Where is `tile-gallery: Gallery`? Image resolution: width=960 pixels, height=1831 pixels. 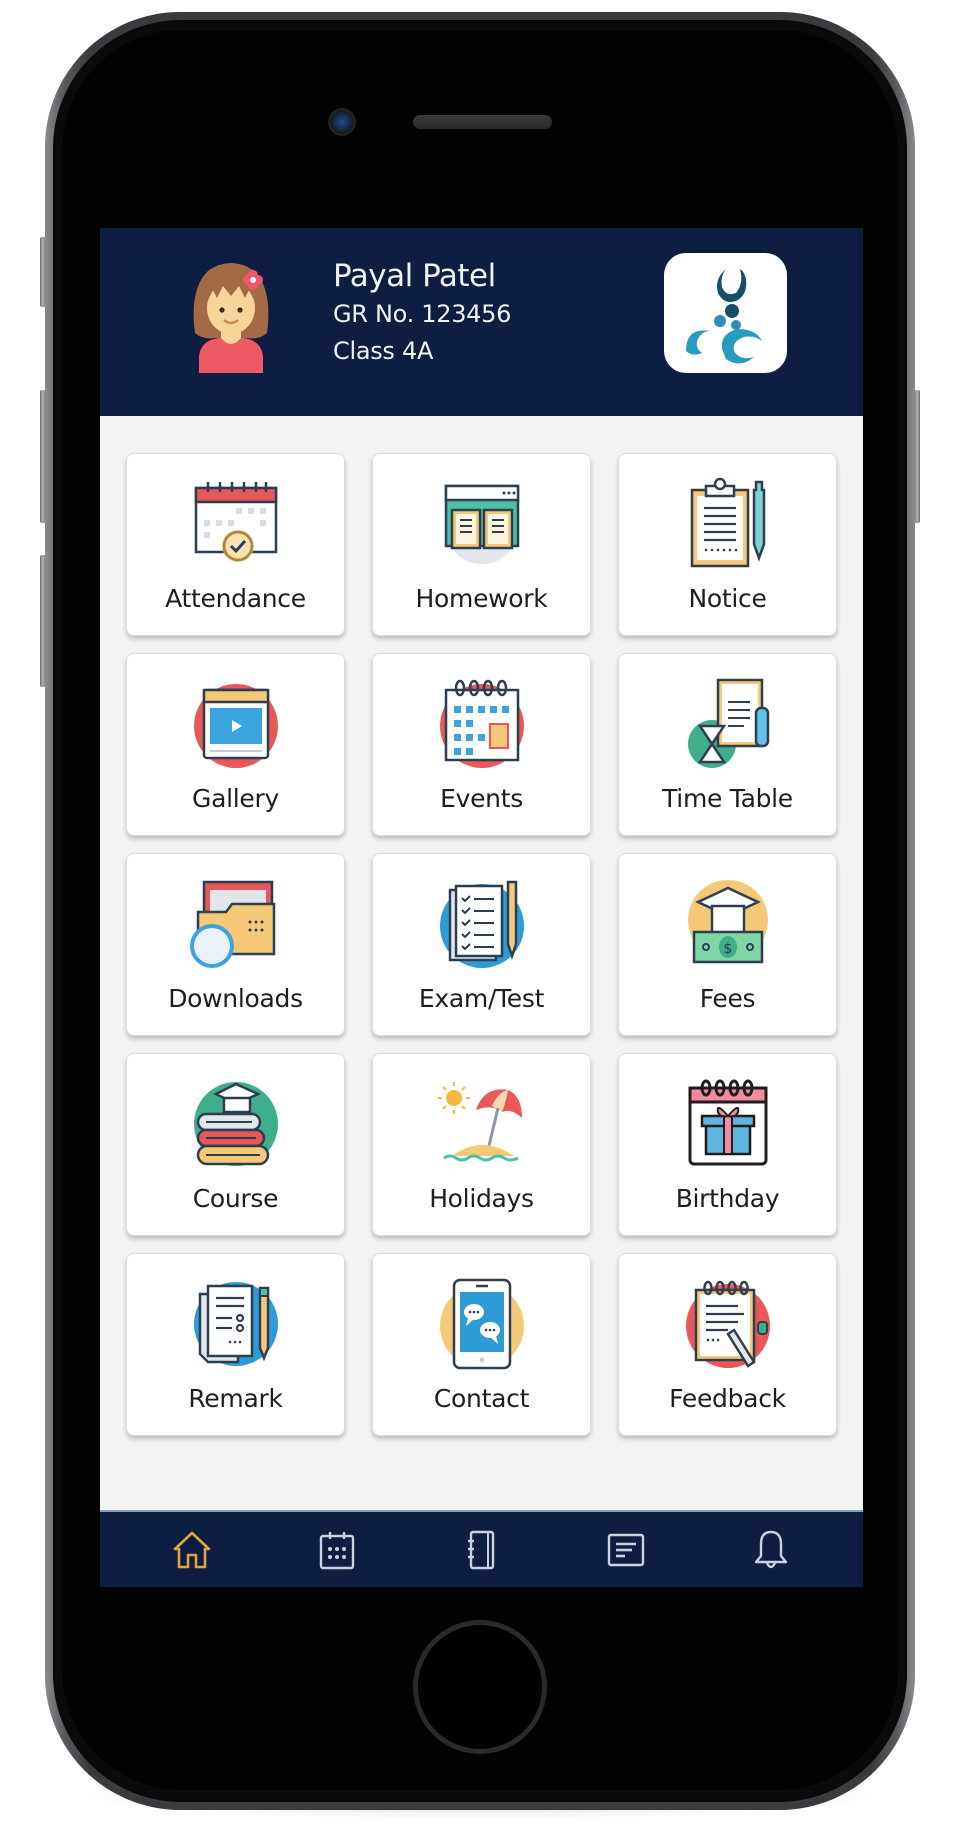
tile-gallery: Gallery is located at coordinates (235, 744).